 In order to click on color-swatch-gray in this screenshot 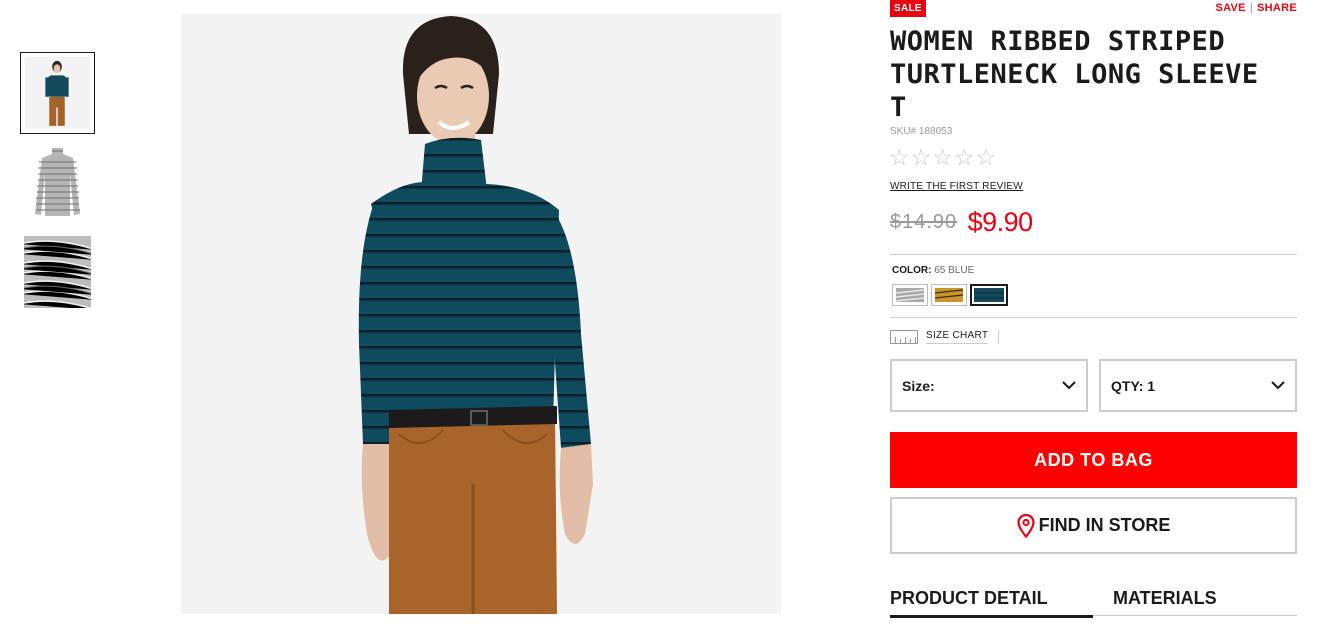, I will do `click(910, 295)`.